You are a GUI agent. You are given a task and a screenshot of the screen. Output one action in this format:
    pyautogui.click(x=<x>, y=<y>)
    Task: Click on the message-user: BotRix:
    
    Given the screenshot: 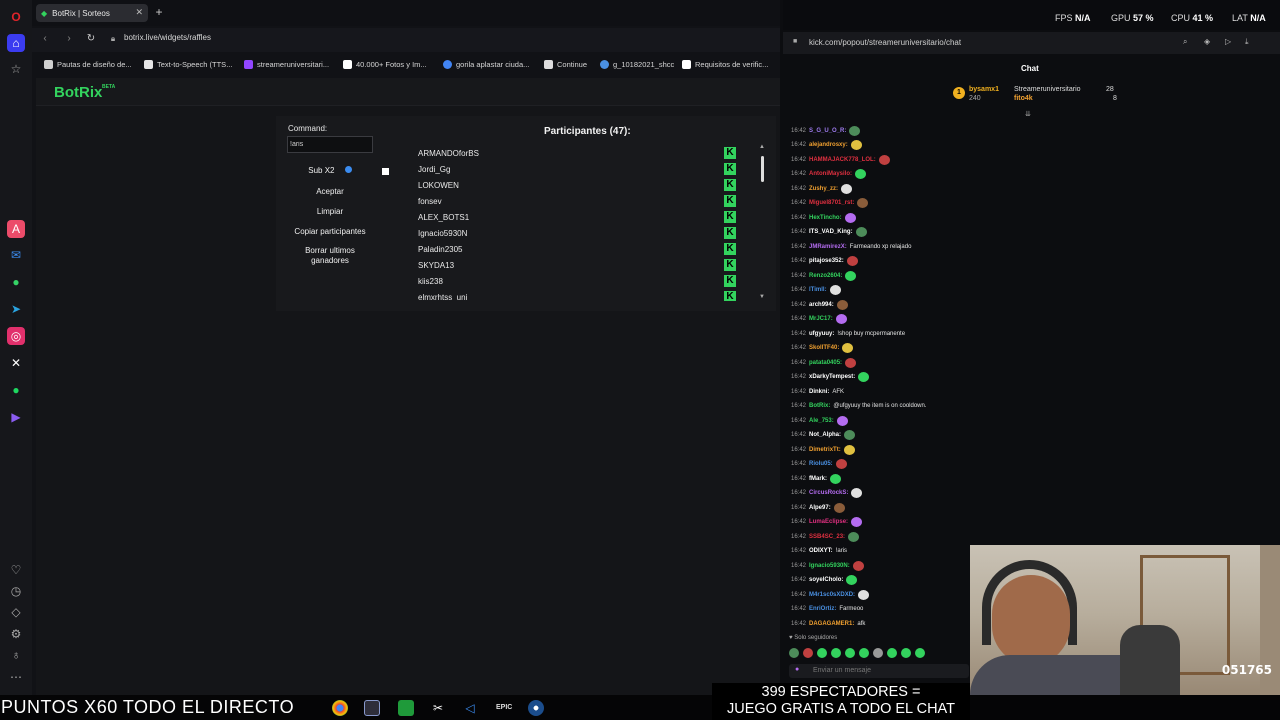 What is the action you would take?
    pyautogui.click(x=819, y=406)
    